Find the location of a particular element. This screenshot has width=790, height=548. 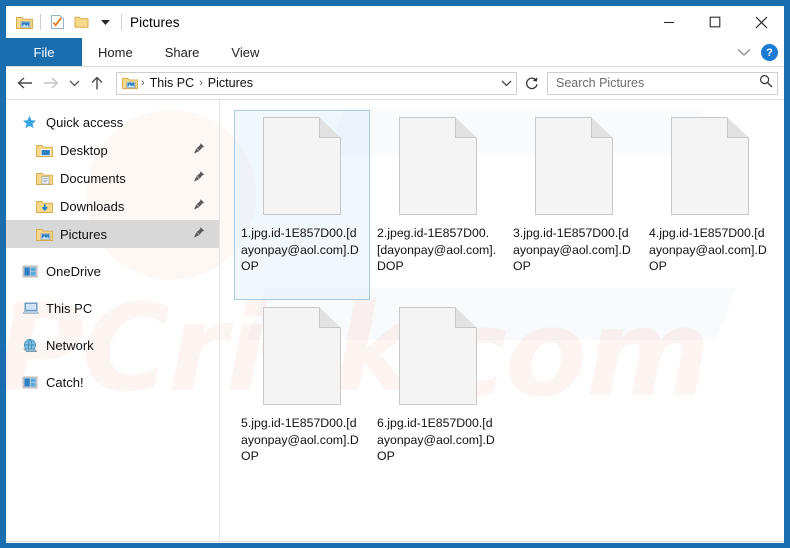

maximize-button is located at coordinates (715, 22).